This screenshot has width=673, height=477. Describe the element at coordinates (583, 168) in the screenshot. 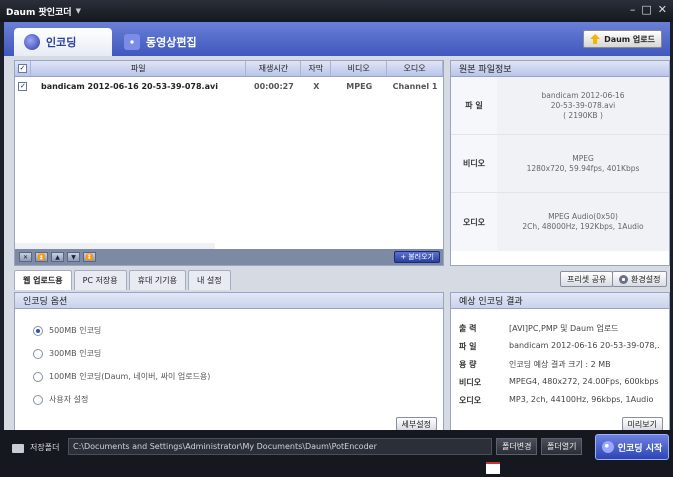

I see `info-video-line: 1280x720, 59.94fps, 401Kbps` at that location.